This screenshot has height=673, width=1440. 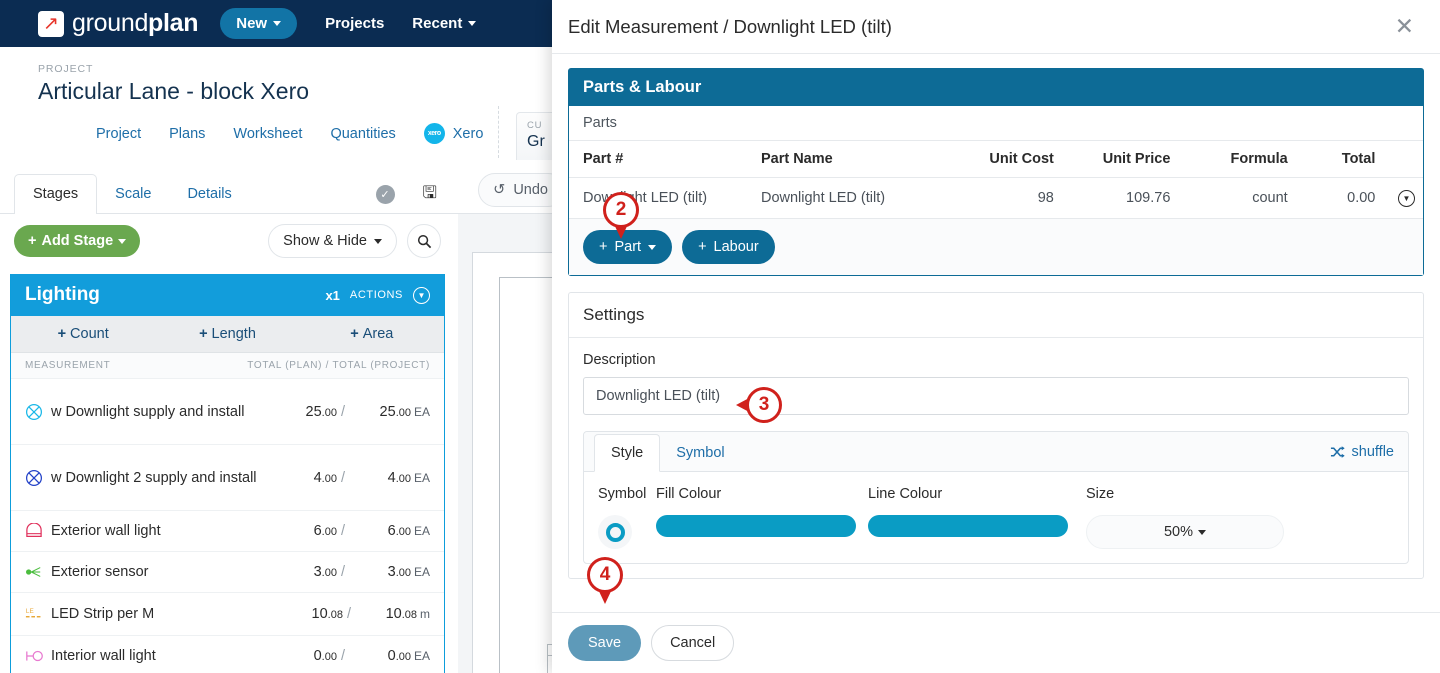 I want to click on tab-plans: Plans, so click(x=187, y=134).